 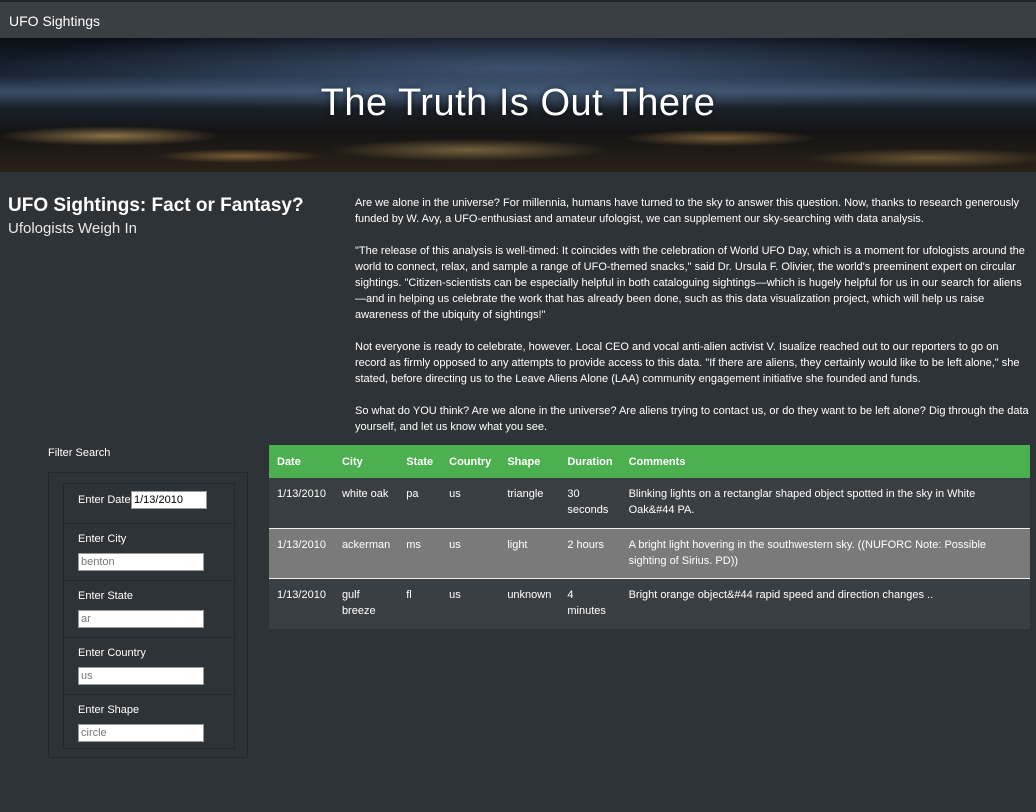 I want to click on filter-city-item: Enter City, so click(x=149, y=552).